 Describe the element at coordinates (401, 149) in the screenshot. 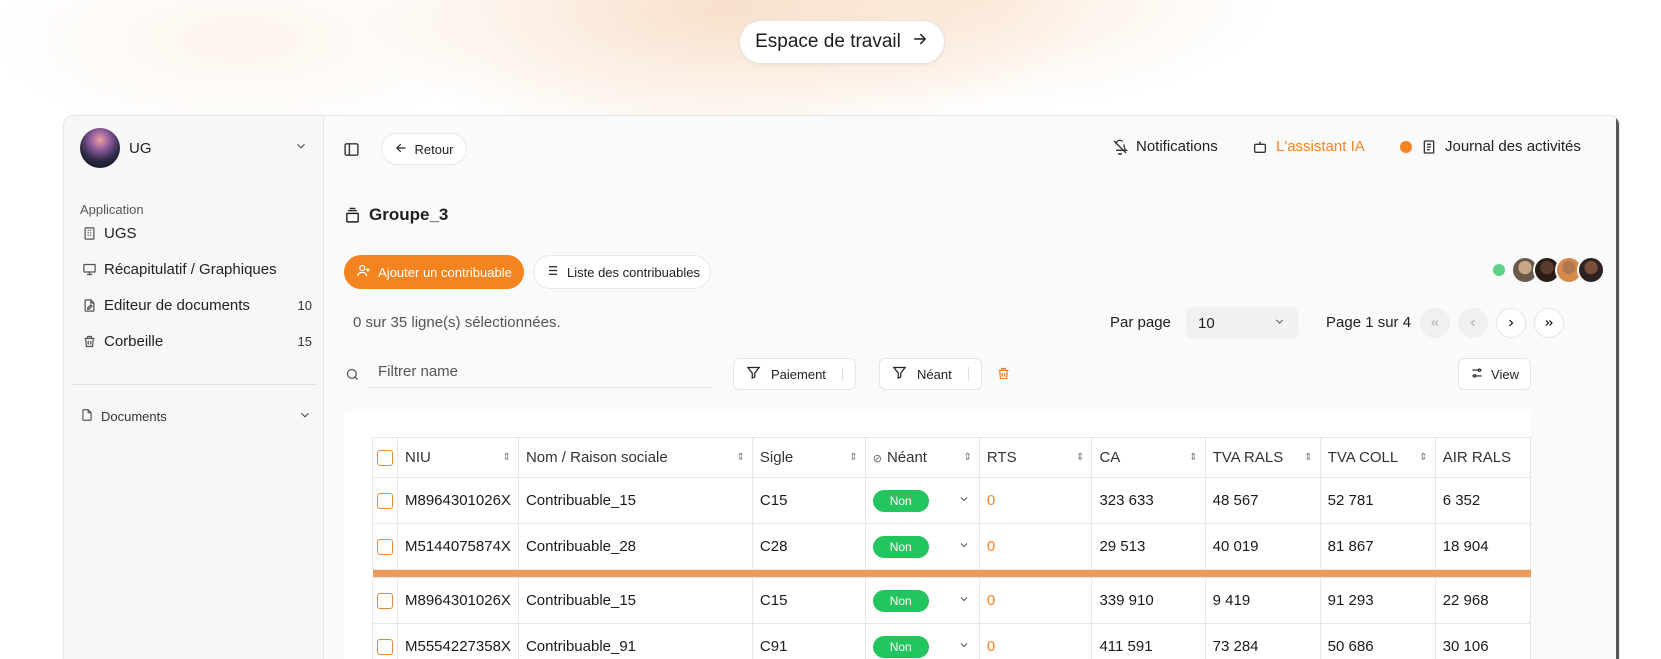

I see `arrow-left-icon` at that location.